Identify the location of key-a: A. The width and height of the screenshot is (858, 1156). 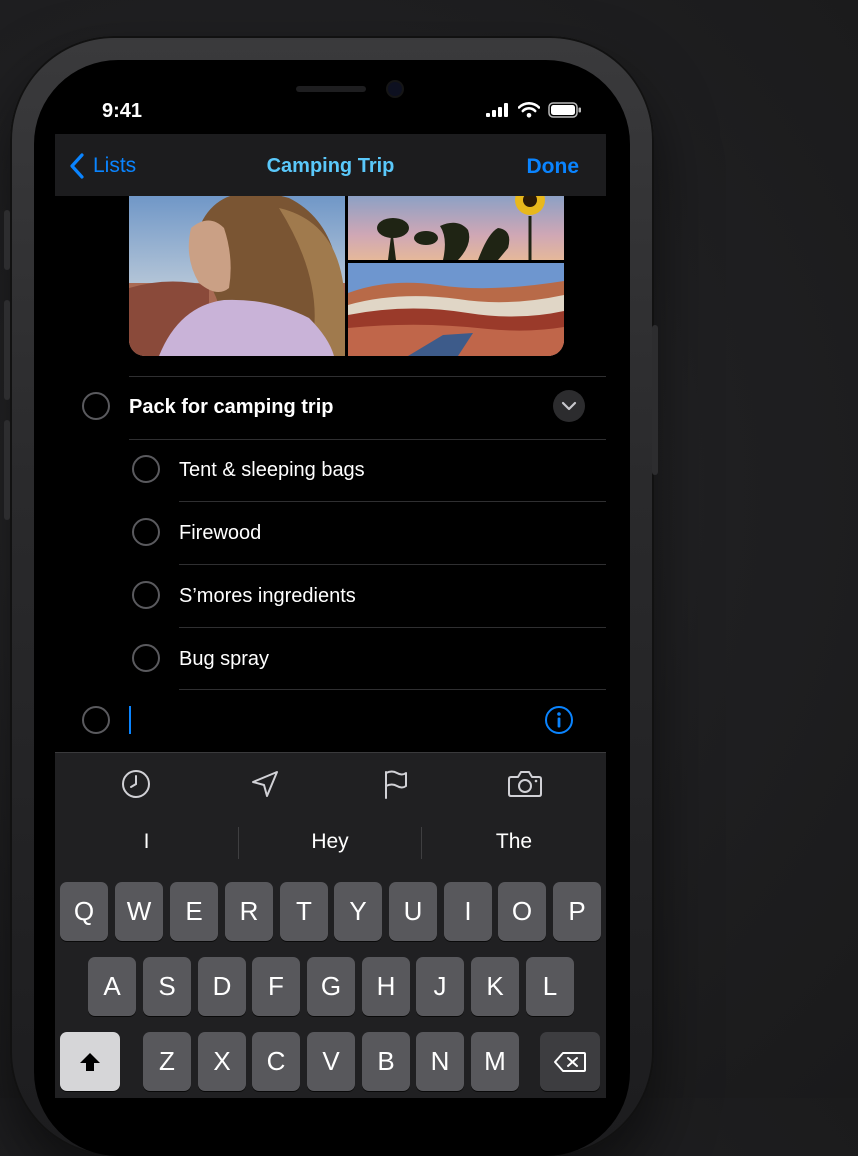
(112, 986).